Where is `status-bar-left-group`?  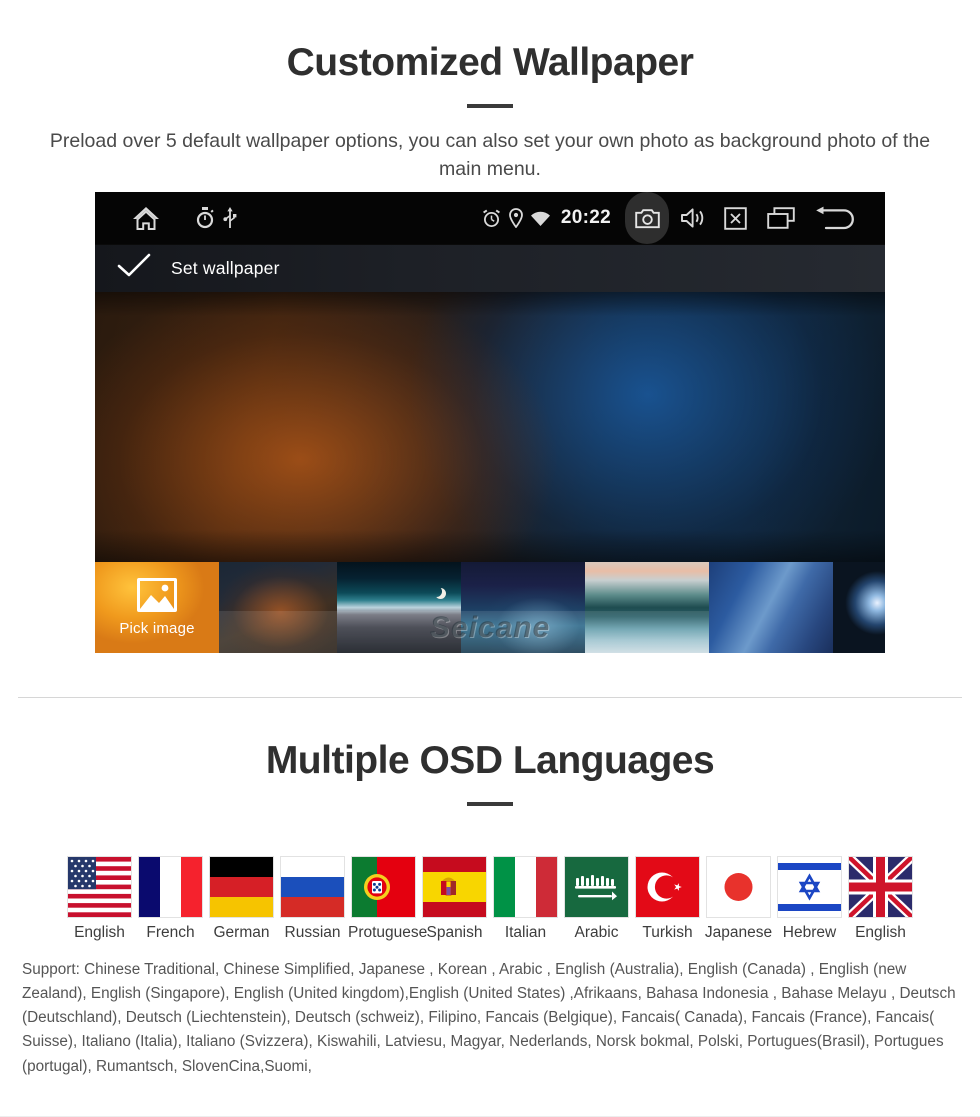 status-bar-left-group is located at coordinates (168, 218).